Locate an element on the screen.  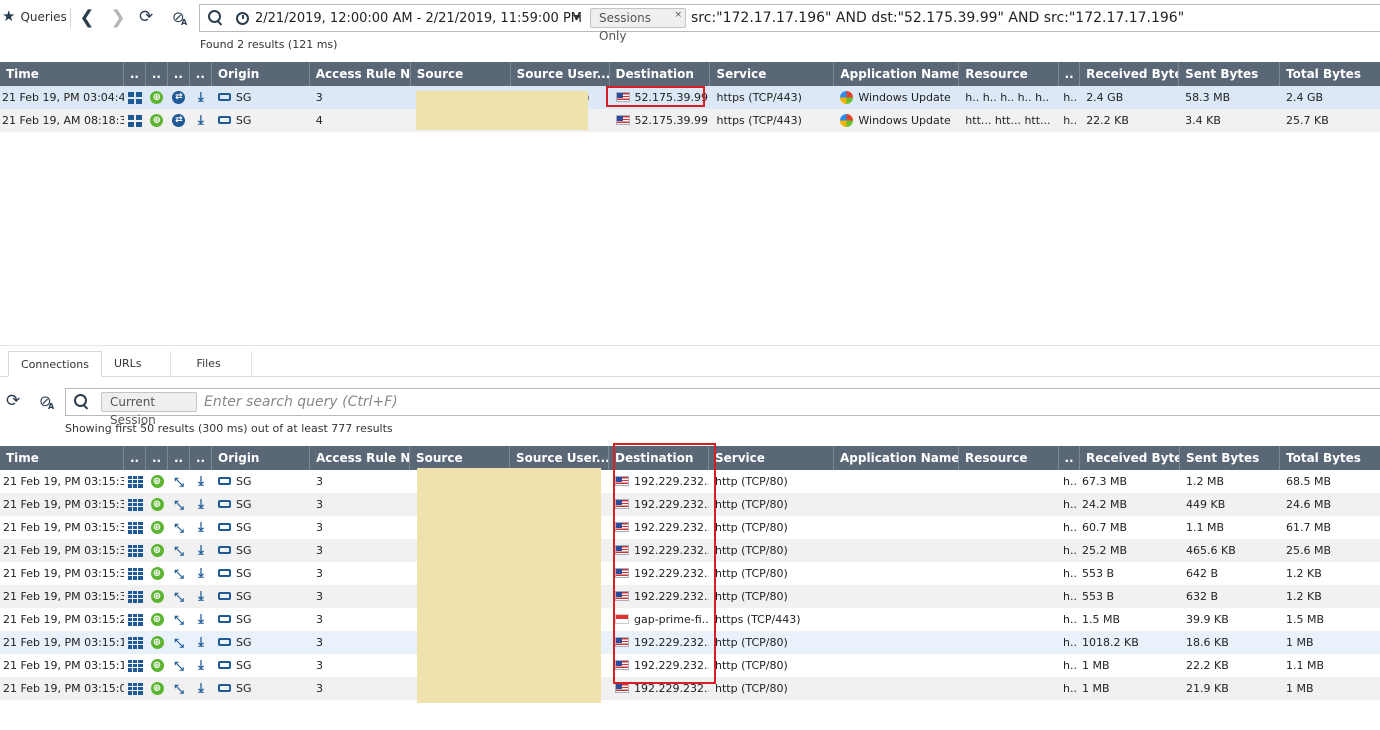
cell-application: Windows Update is located at coordinates (896, 97).